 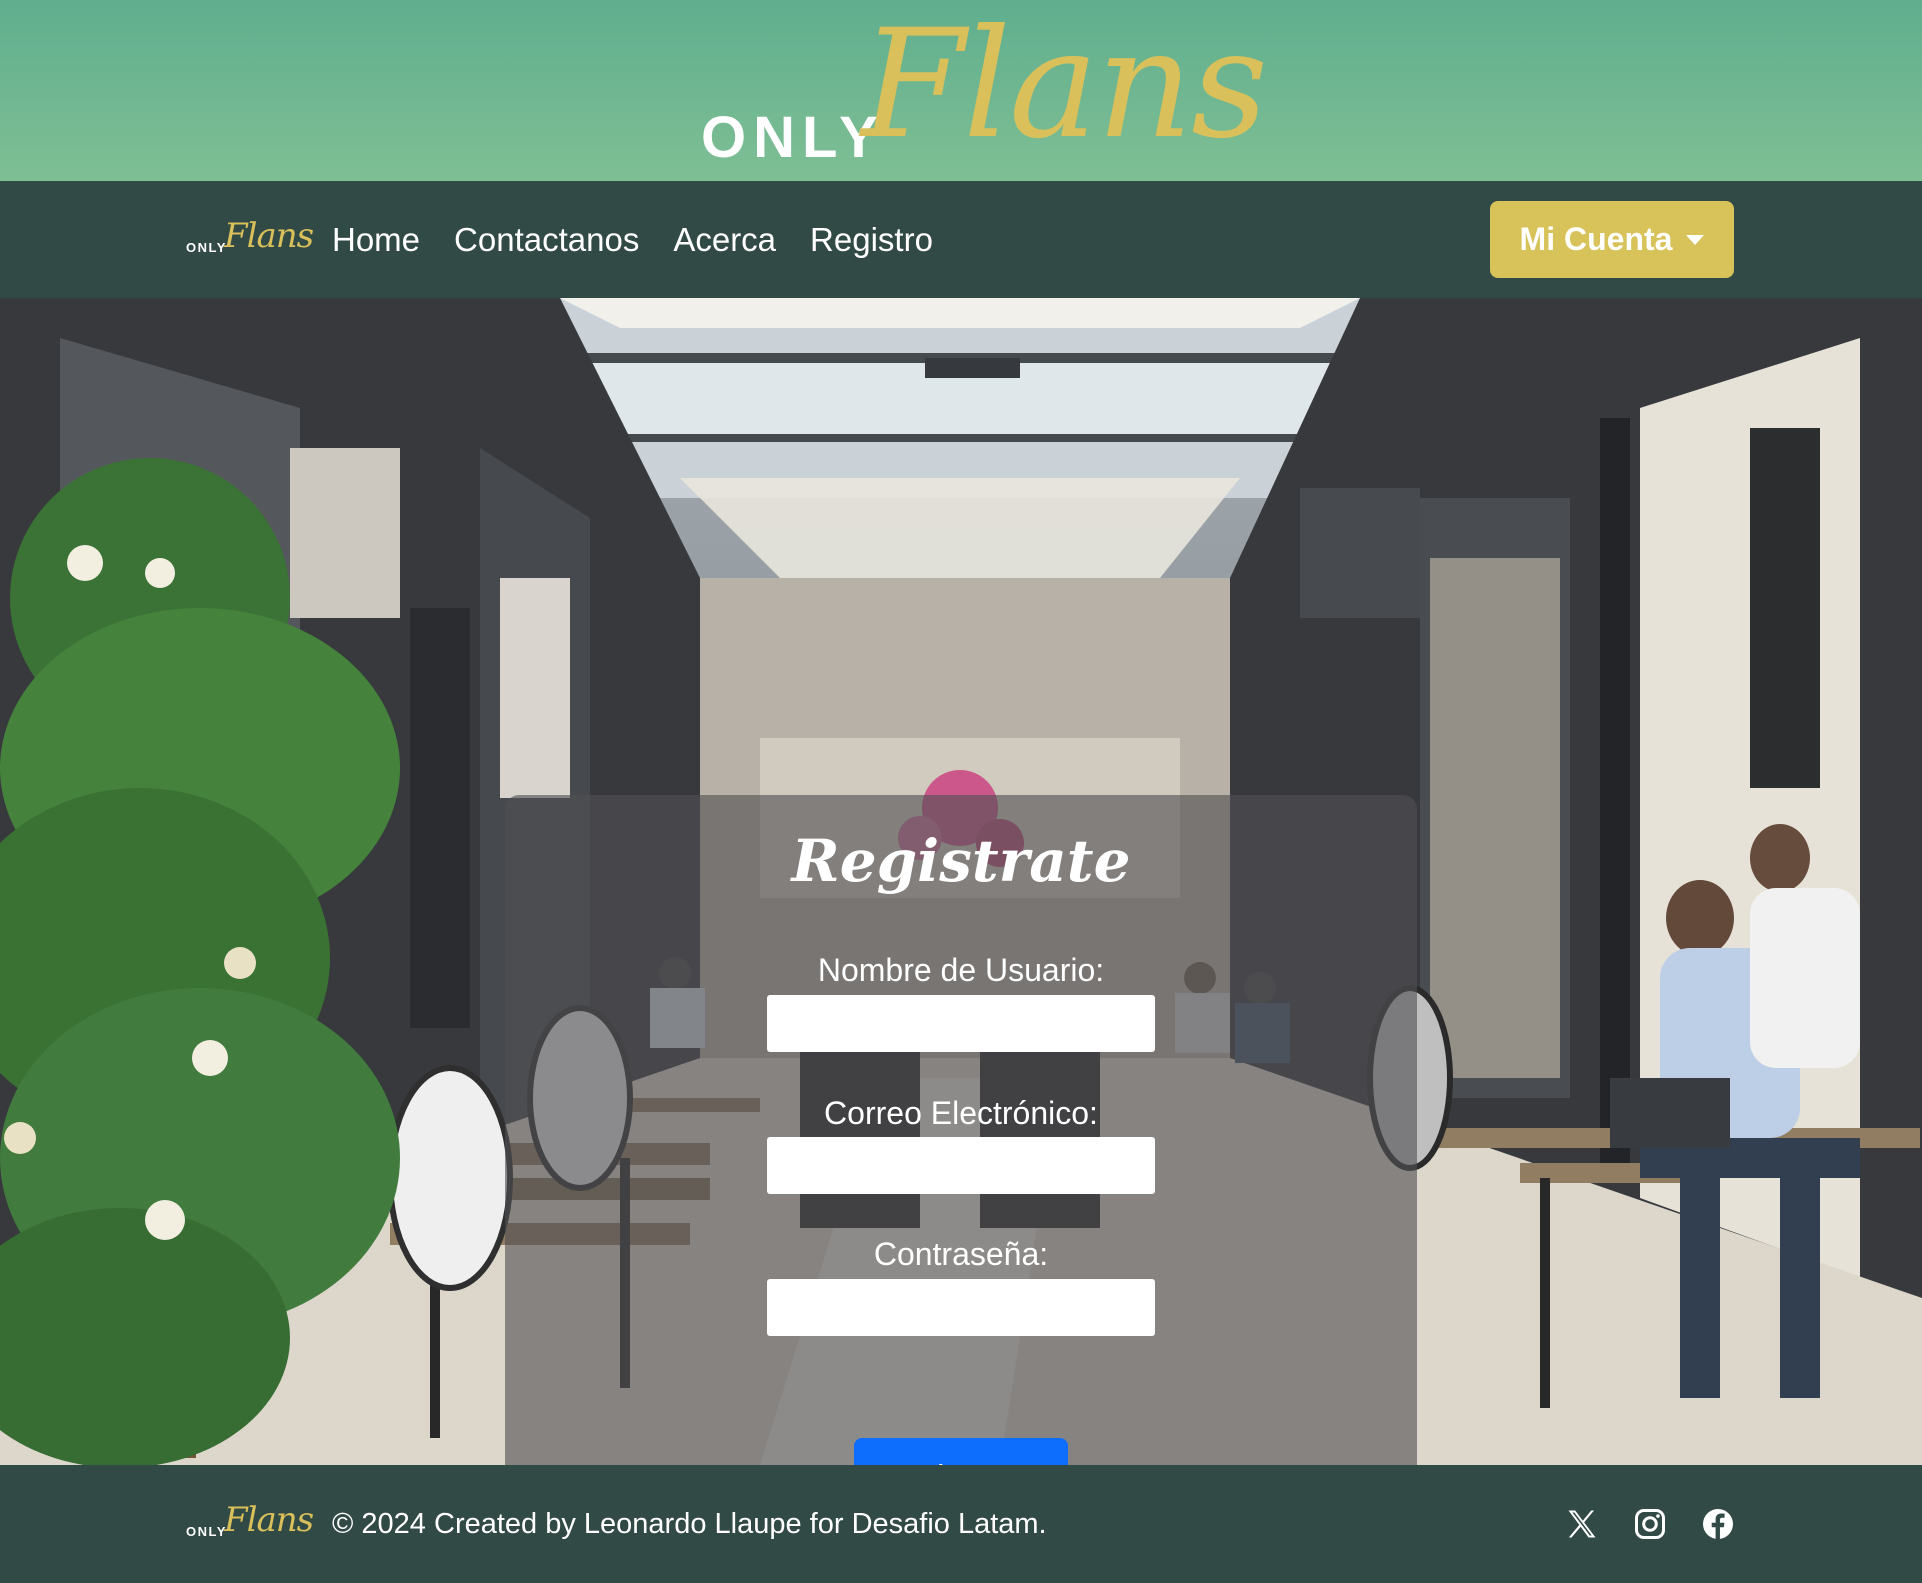 I want to click on instagram-icon, so click(x=1650, y=1524).